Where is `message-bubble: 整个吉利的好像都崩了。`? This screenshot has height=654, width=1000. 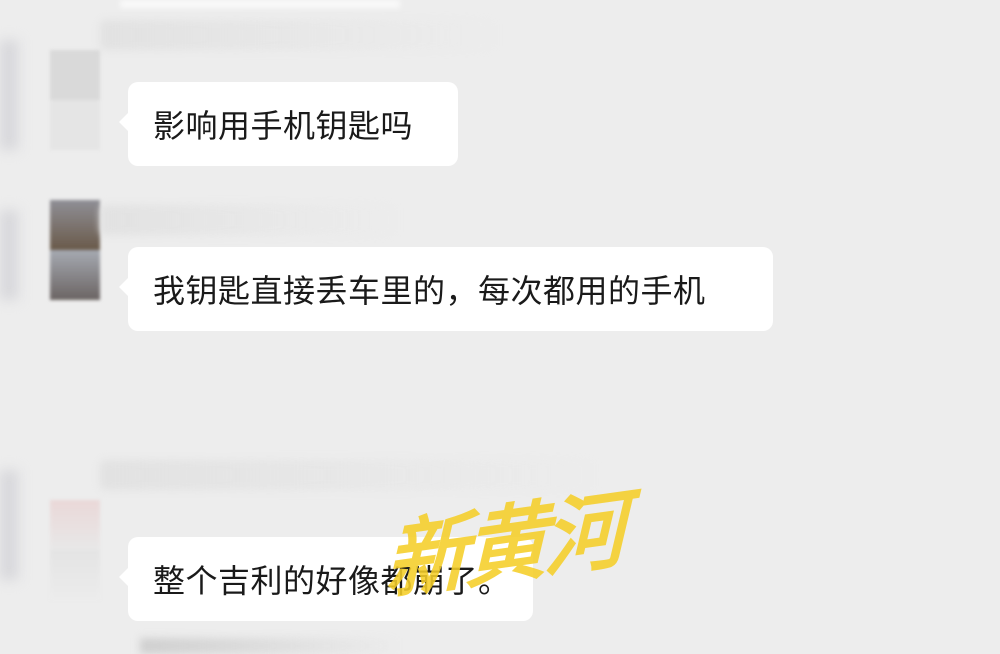
message-bubble: 整个吉利的好像都崩了。 is located at coordinates (326, 579).